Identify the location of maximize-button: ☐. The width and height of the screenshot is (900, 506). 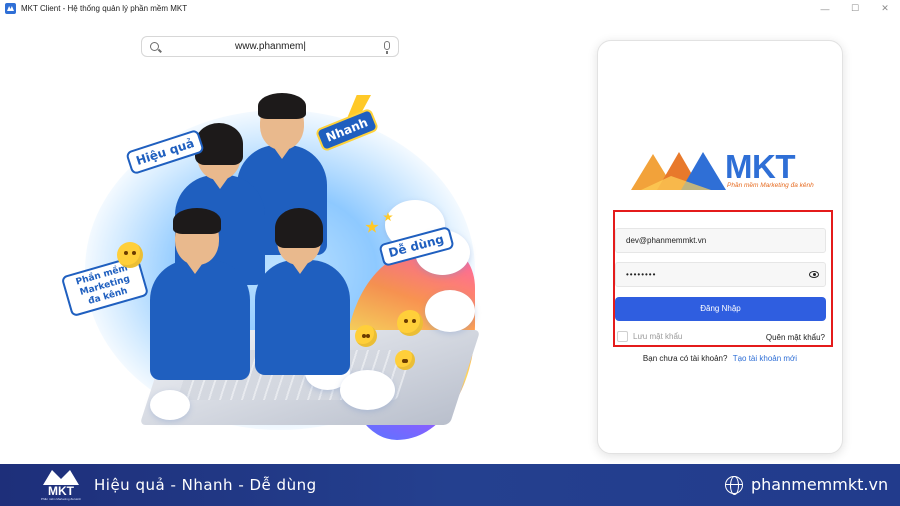
(855, 8).